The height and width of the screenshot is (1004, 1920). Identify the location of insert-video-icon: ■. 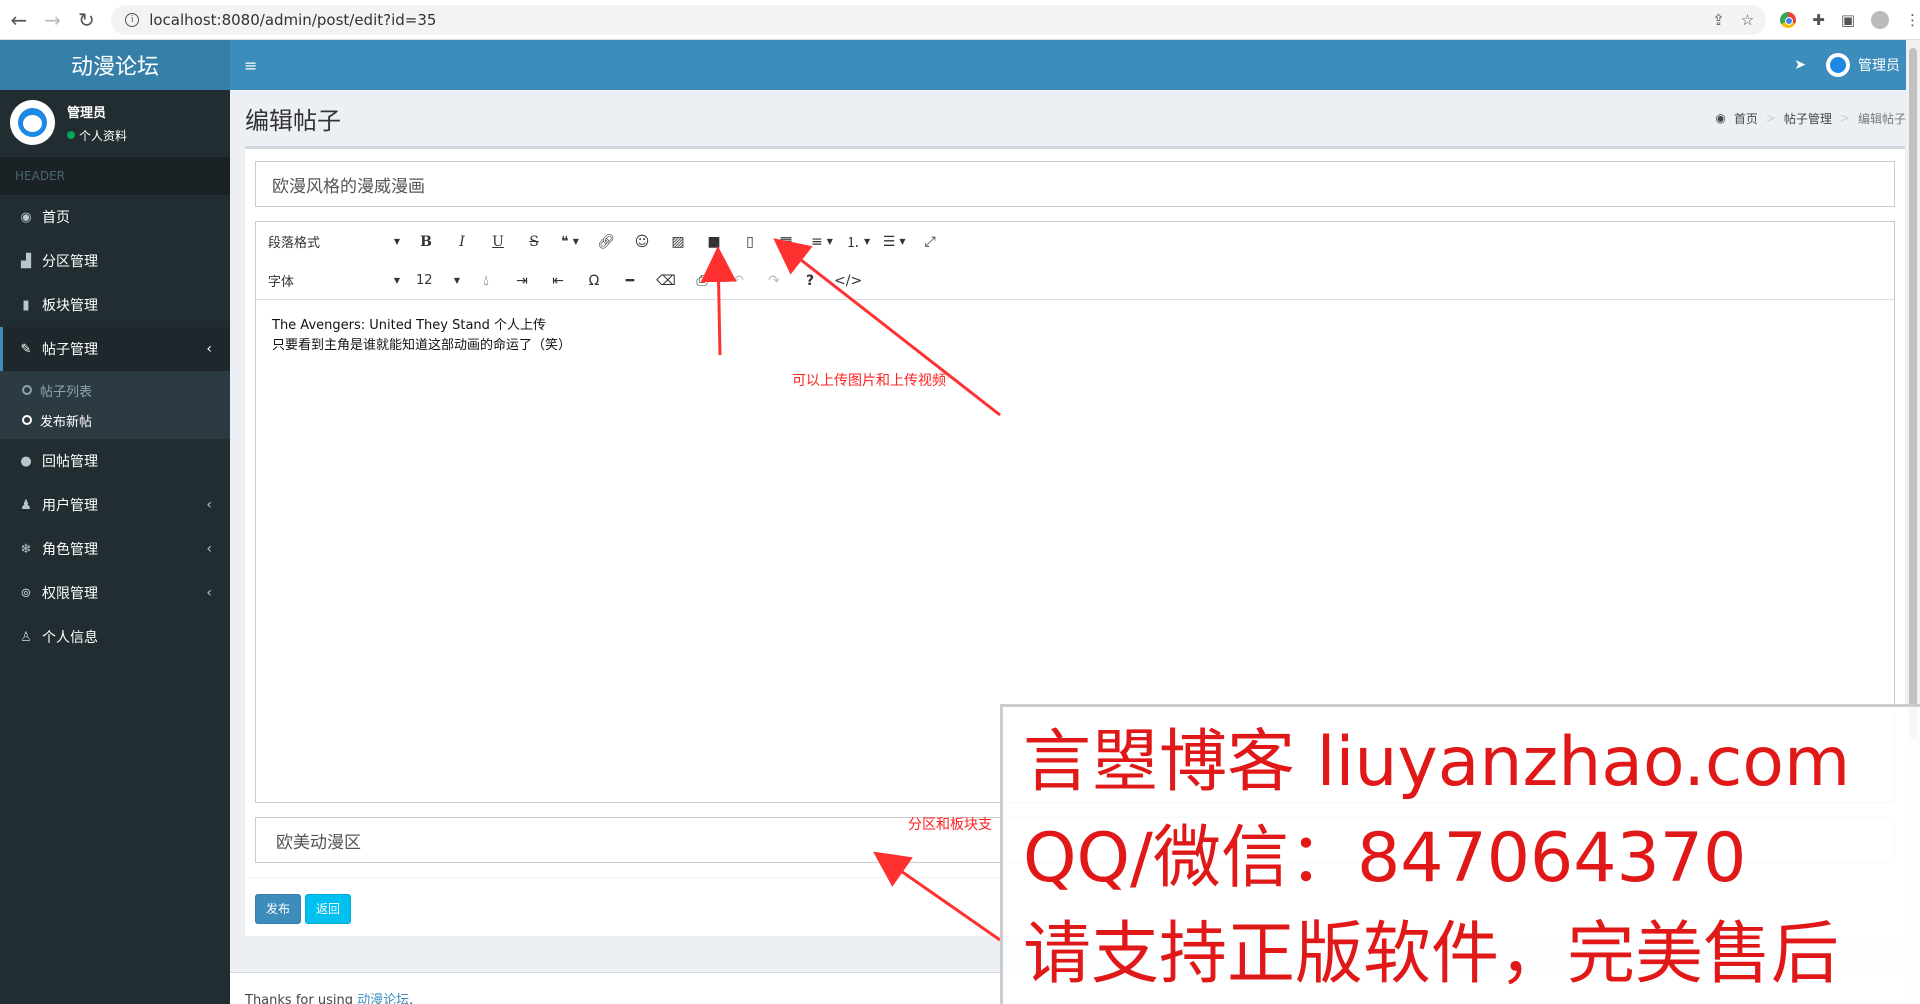
(714, 242).